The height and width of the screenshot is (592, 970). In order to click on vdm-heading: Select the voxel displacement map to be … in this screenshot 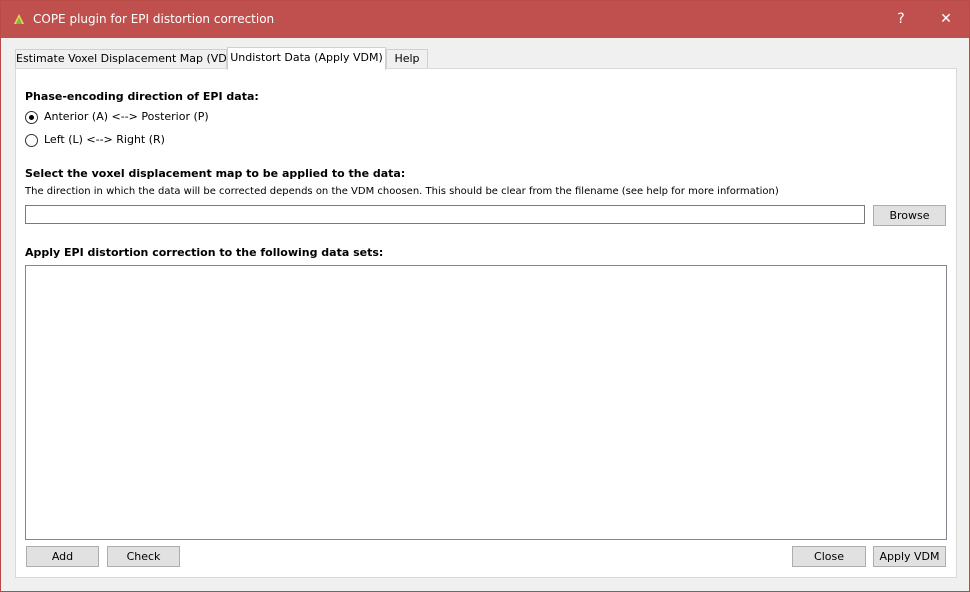, I will do `click(215, 173)`.